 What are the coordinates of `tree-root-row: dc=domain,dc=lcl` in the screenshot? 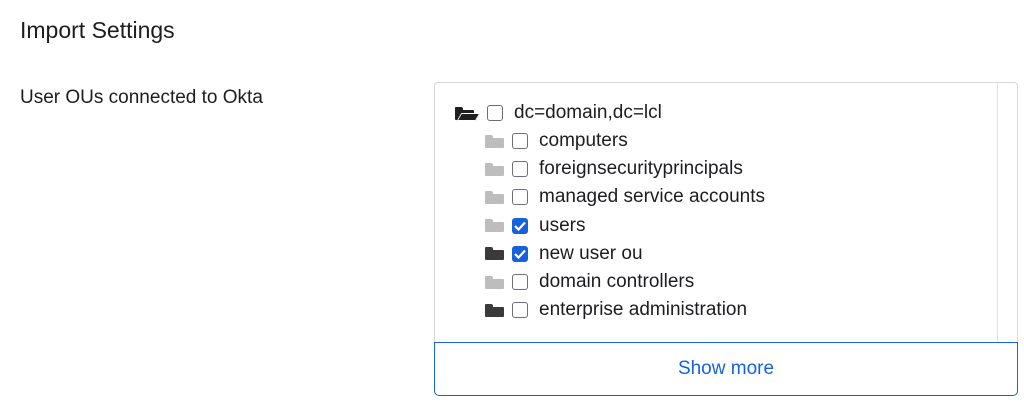 It's located at (558, 113).